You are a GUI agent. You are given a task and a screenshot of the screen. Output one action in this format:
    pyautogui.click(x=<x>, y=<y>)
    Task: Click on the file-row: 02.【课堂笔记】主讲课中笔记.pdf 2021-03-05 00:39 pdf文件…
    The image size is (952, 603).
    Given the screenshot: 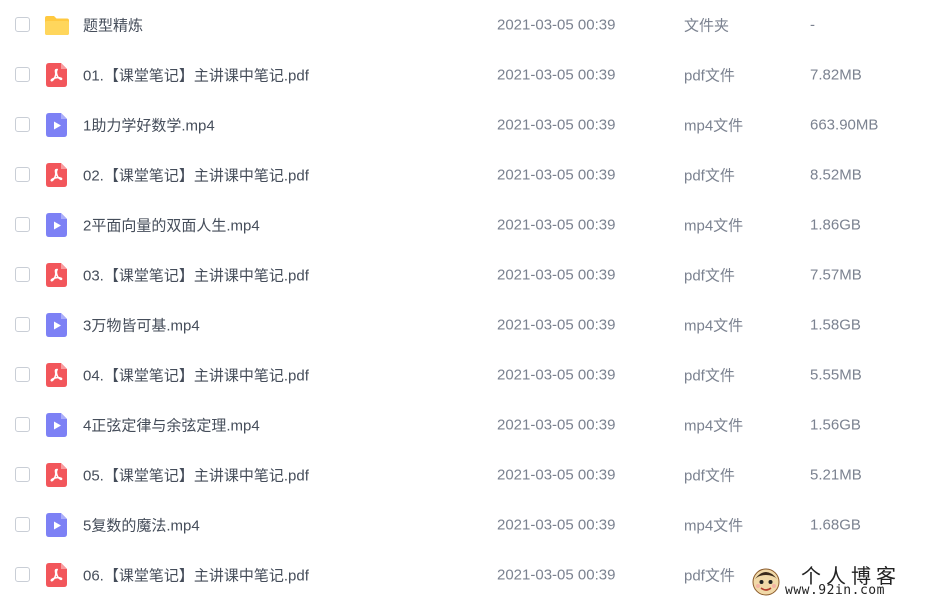 What is the action you would take?
    pyautogui.click(x=476, y=175)
    